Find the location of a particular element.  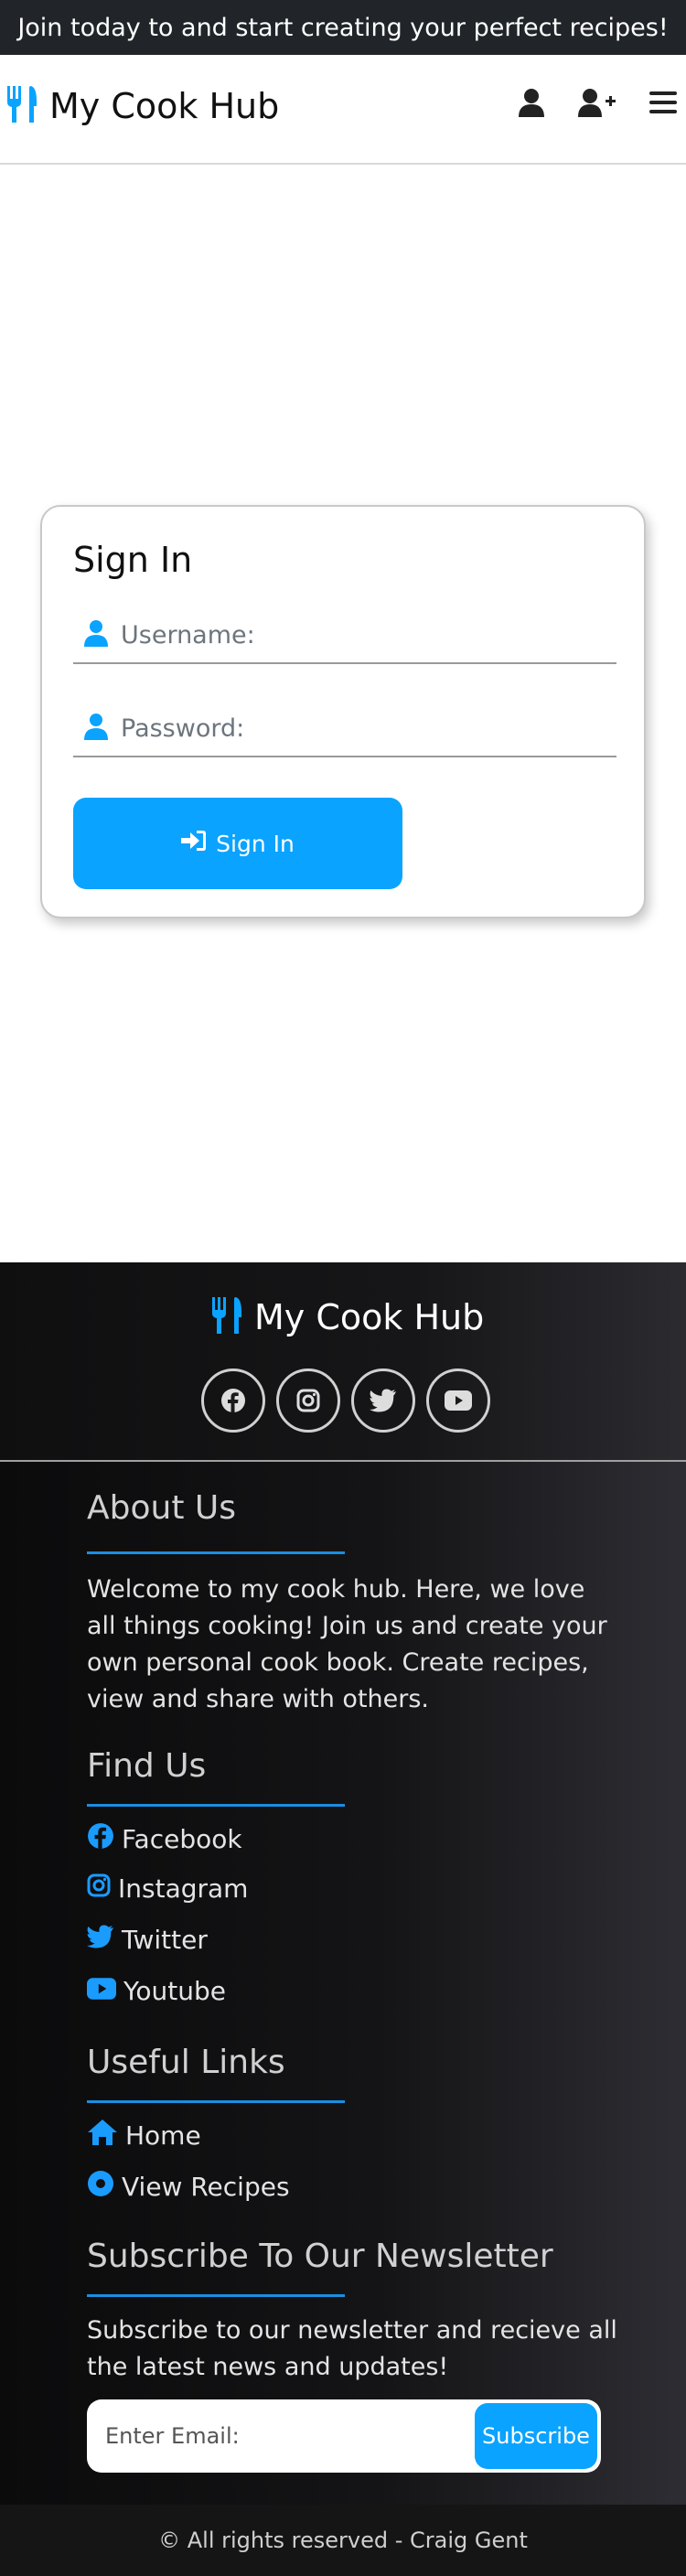

signin-button-label: Sign In is located at coordinates (256, 844).